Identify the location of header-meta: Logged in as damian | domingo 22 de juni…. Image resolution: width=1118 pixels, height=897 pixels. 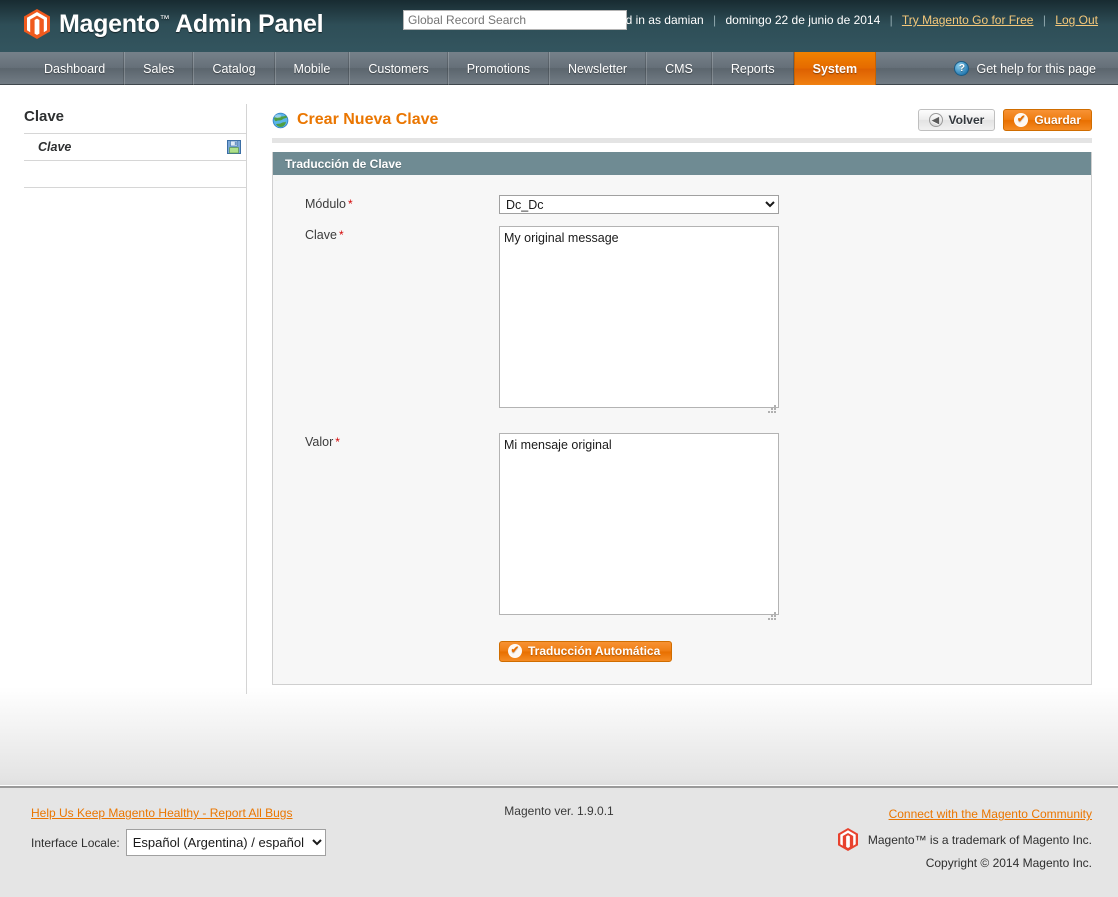
(845, 20).